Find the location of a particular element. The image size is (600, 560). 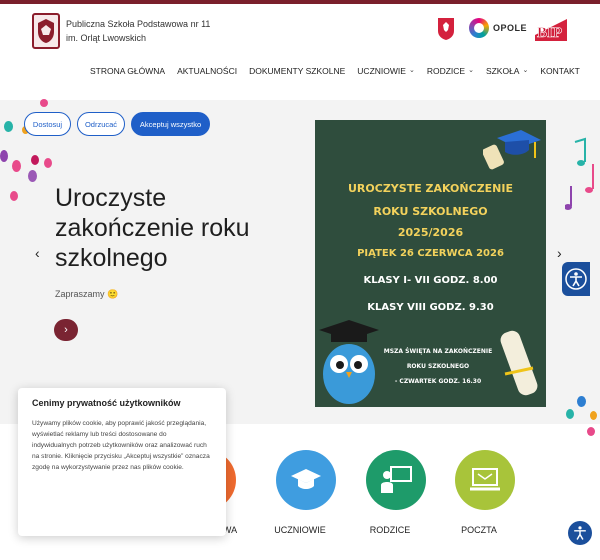

school-logo is located at coordinates (46, 31).